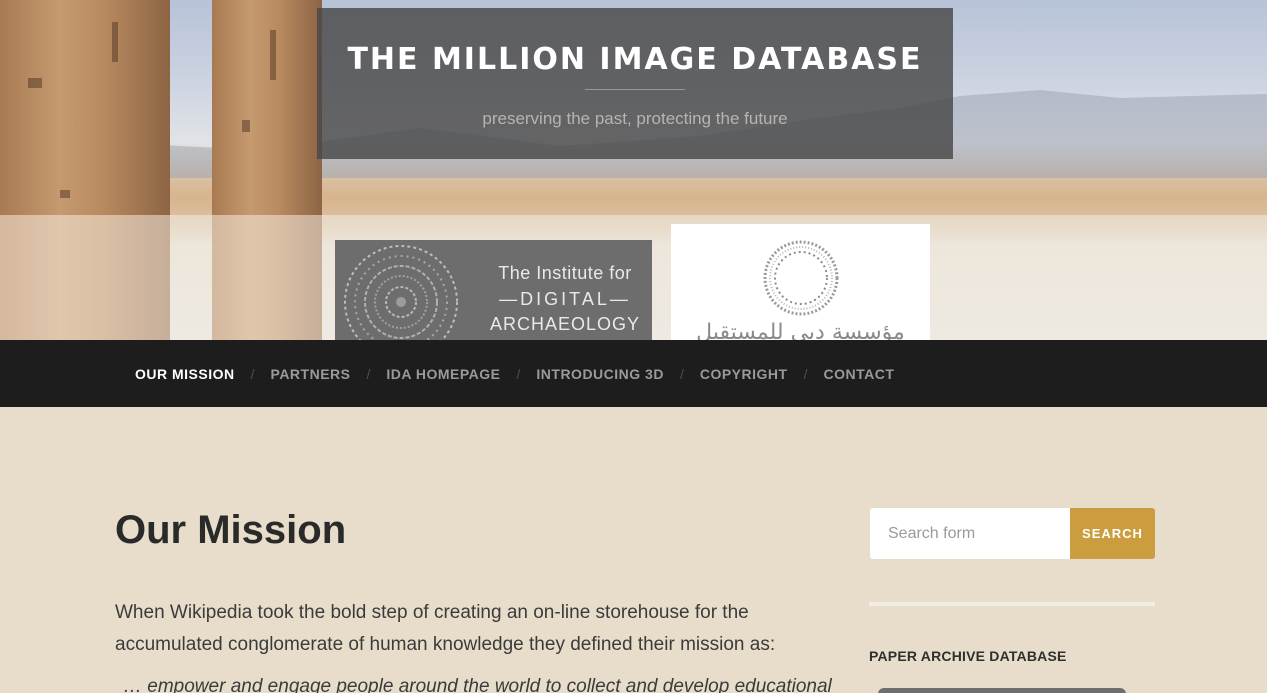 This screenshot has height=693, width=1267. I want to click on seal-icon, so click(401, 292).